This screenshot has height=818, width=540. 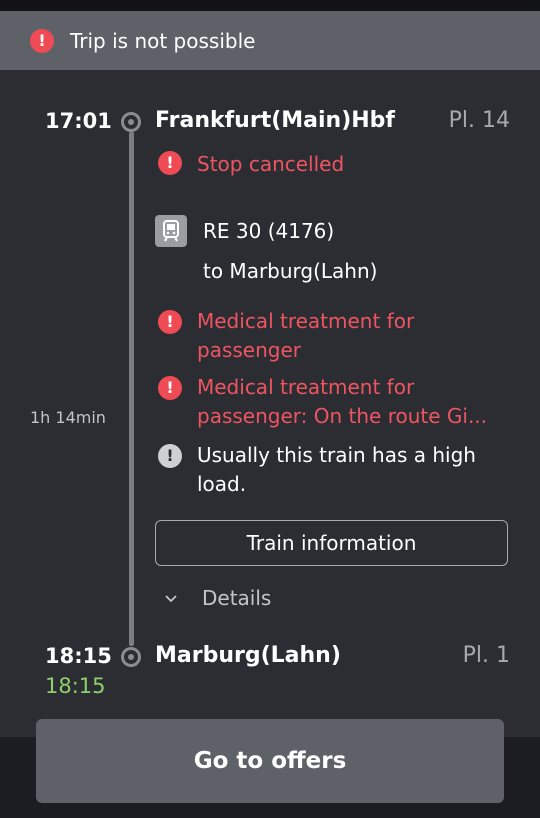 What do you see at coordinates (237, 598) in the screenshot?
I see `details-label: Details` at bounding box center [237, 598].